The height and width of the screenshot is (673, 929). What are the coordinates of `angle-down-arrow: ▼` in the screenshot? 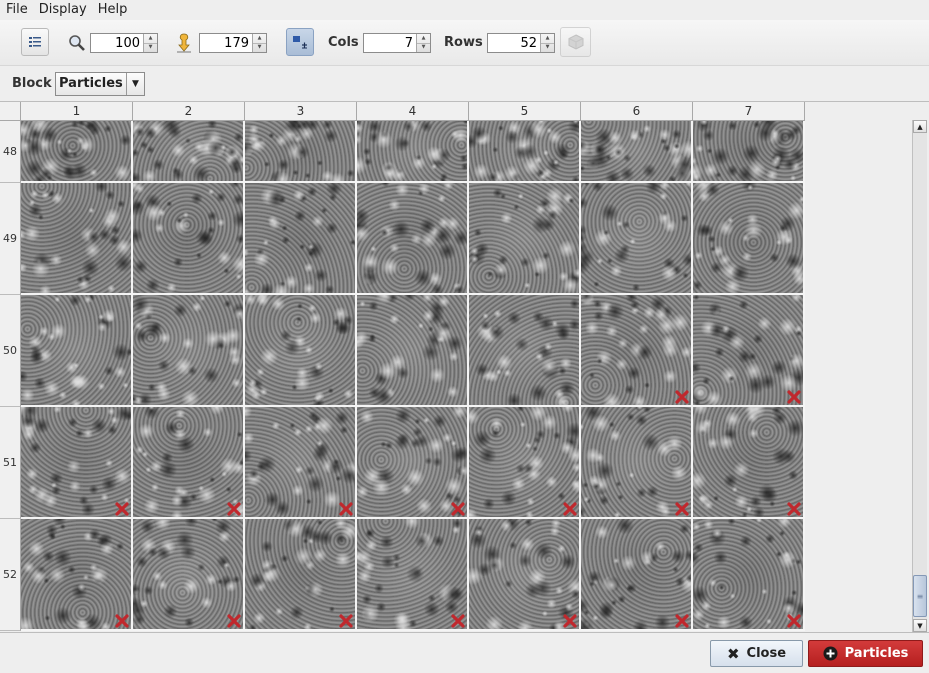 It's located at (259, 47).